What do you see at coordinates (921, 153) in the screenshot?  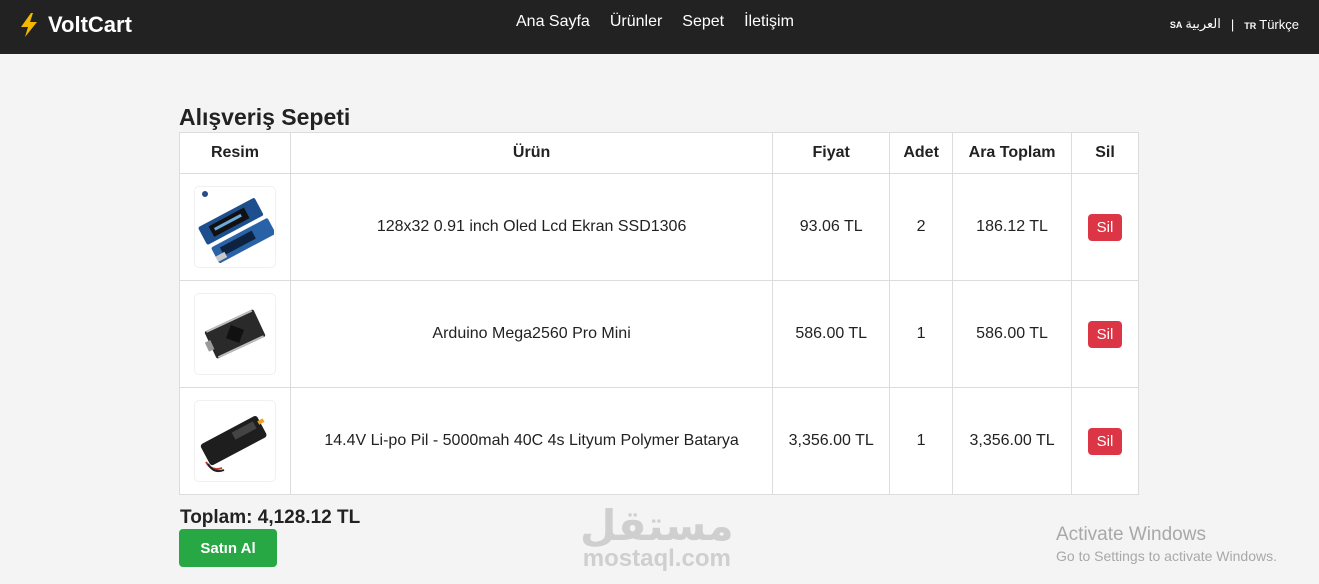 I see `header-quantity: Adet` at bounding box center [921, 153].